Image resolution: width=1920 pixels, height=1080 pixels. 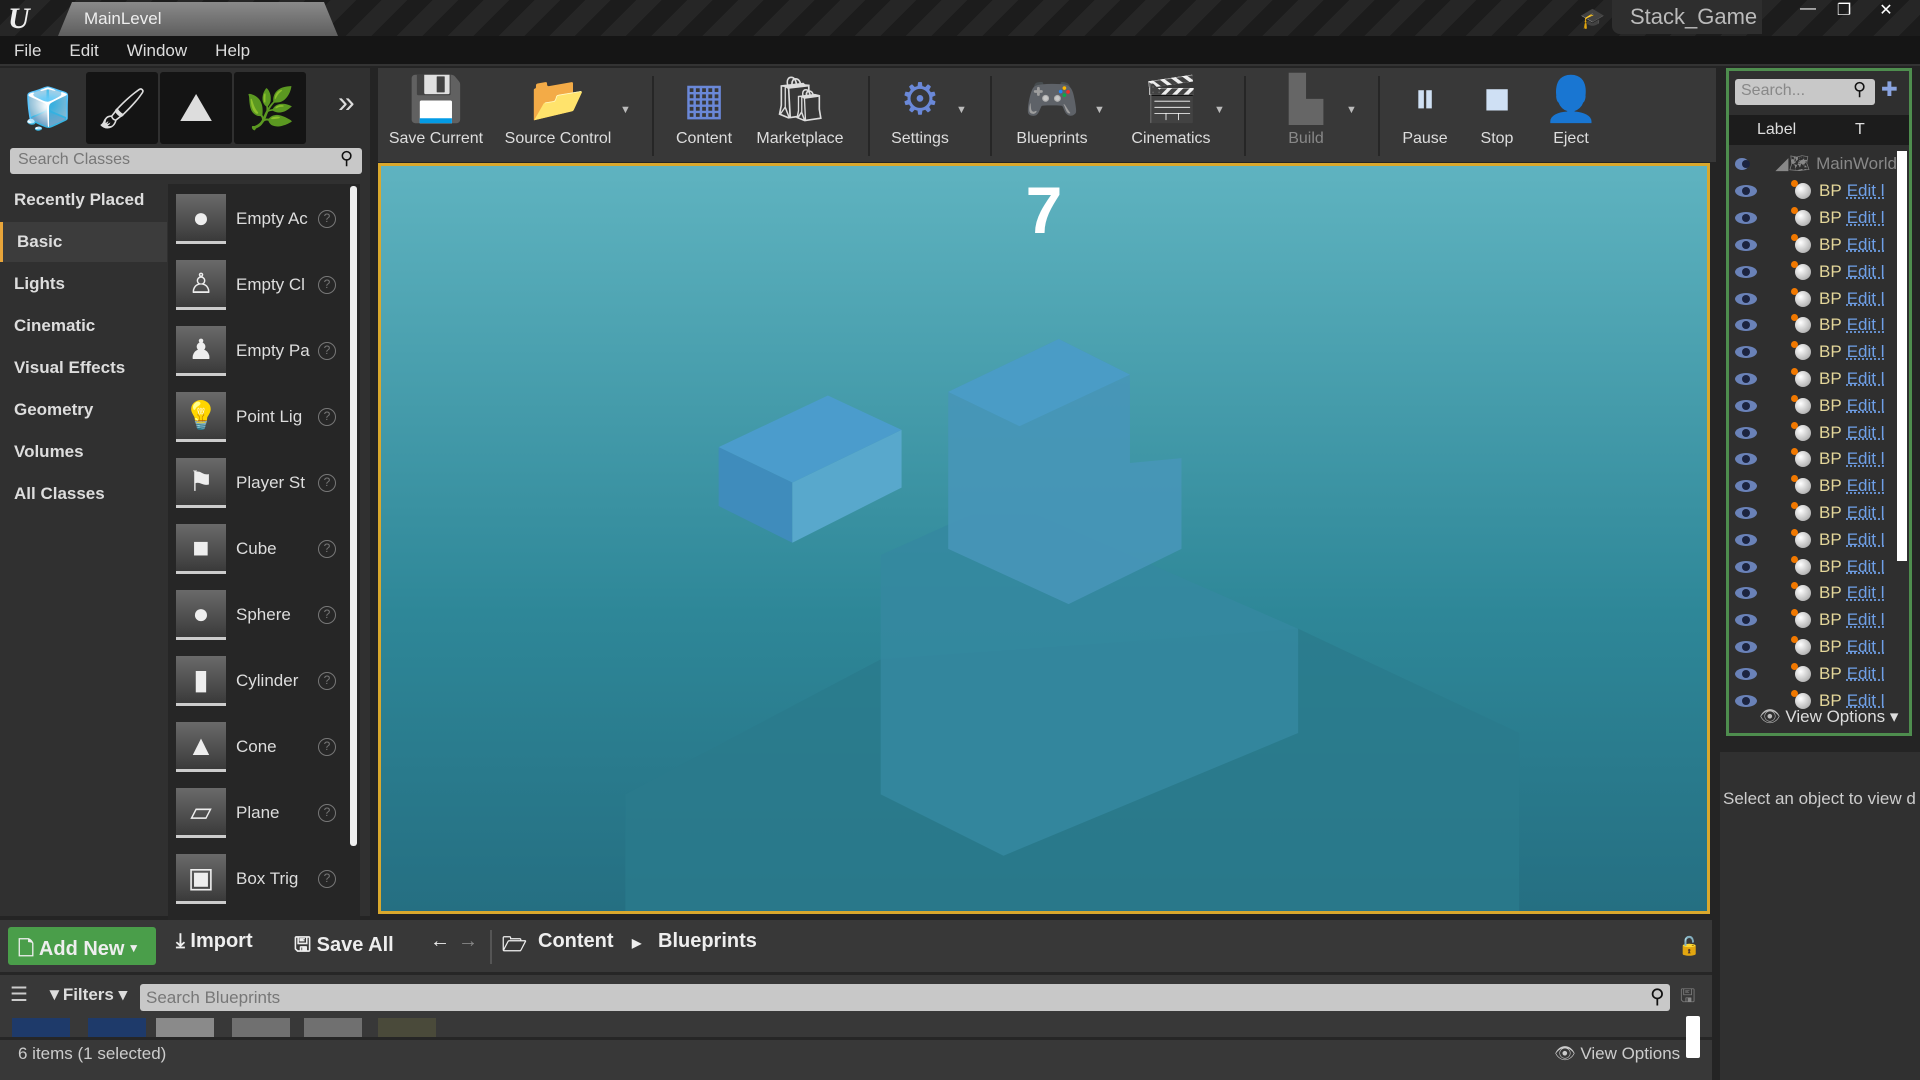 What do you see at coordinates (122, 108) in the screenshot?
I see `paint-mode-icon: 🖌` at bounding box center [122, 108].